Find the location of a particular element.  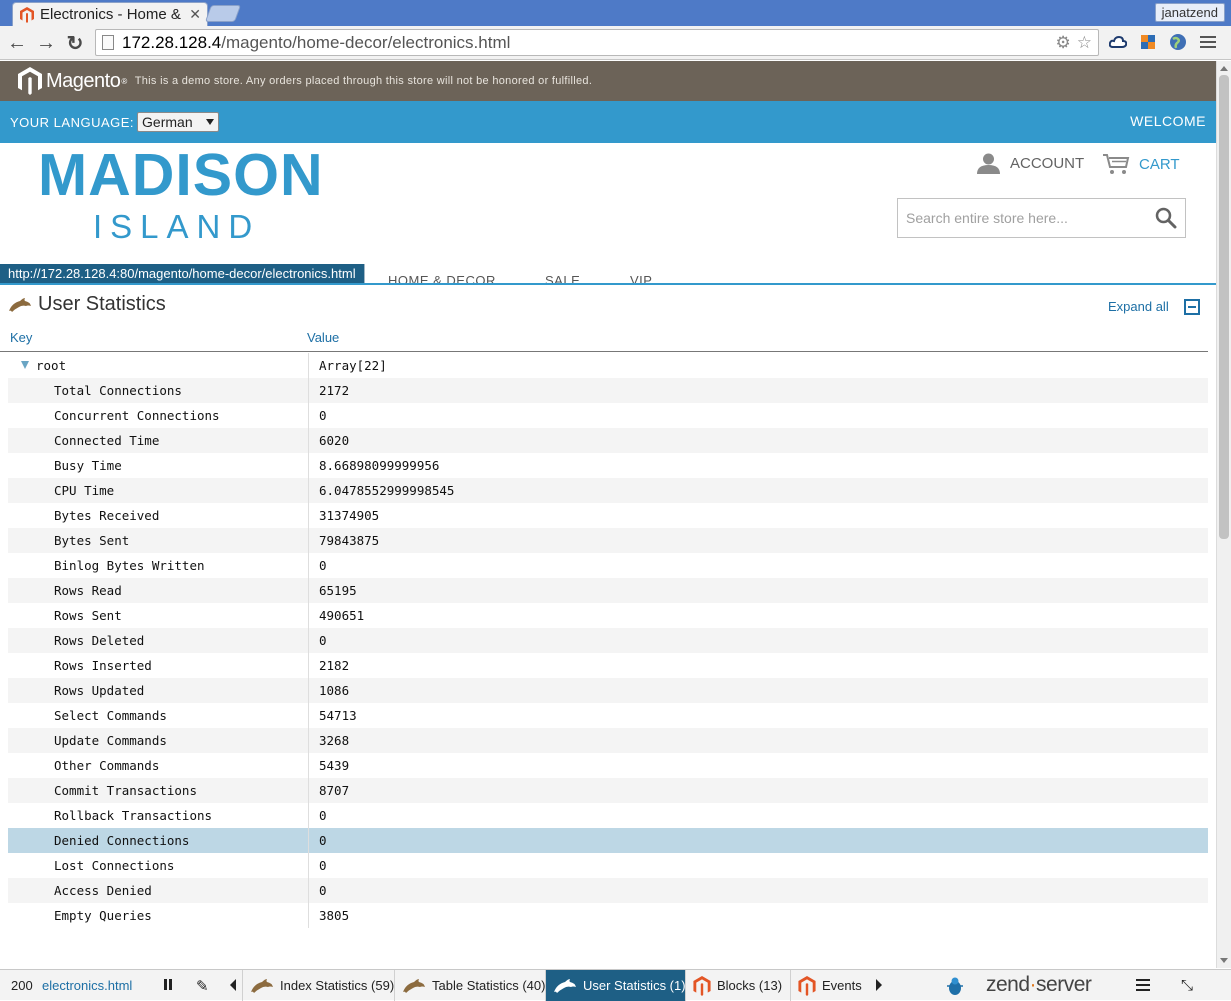

search-input is located at coordinates (1026, 218).